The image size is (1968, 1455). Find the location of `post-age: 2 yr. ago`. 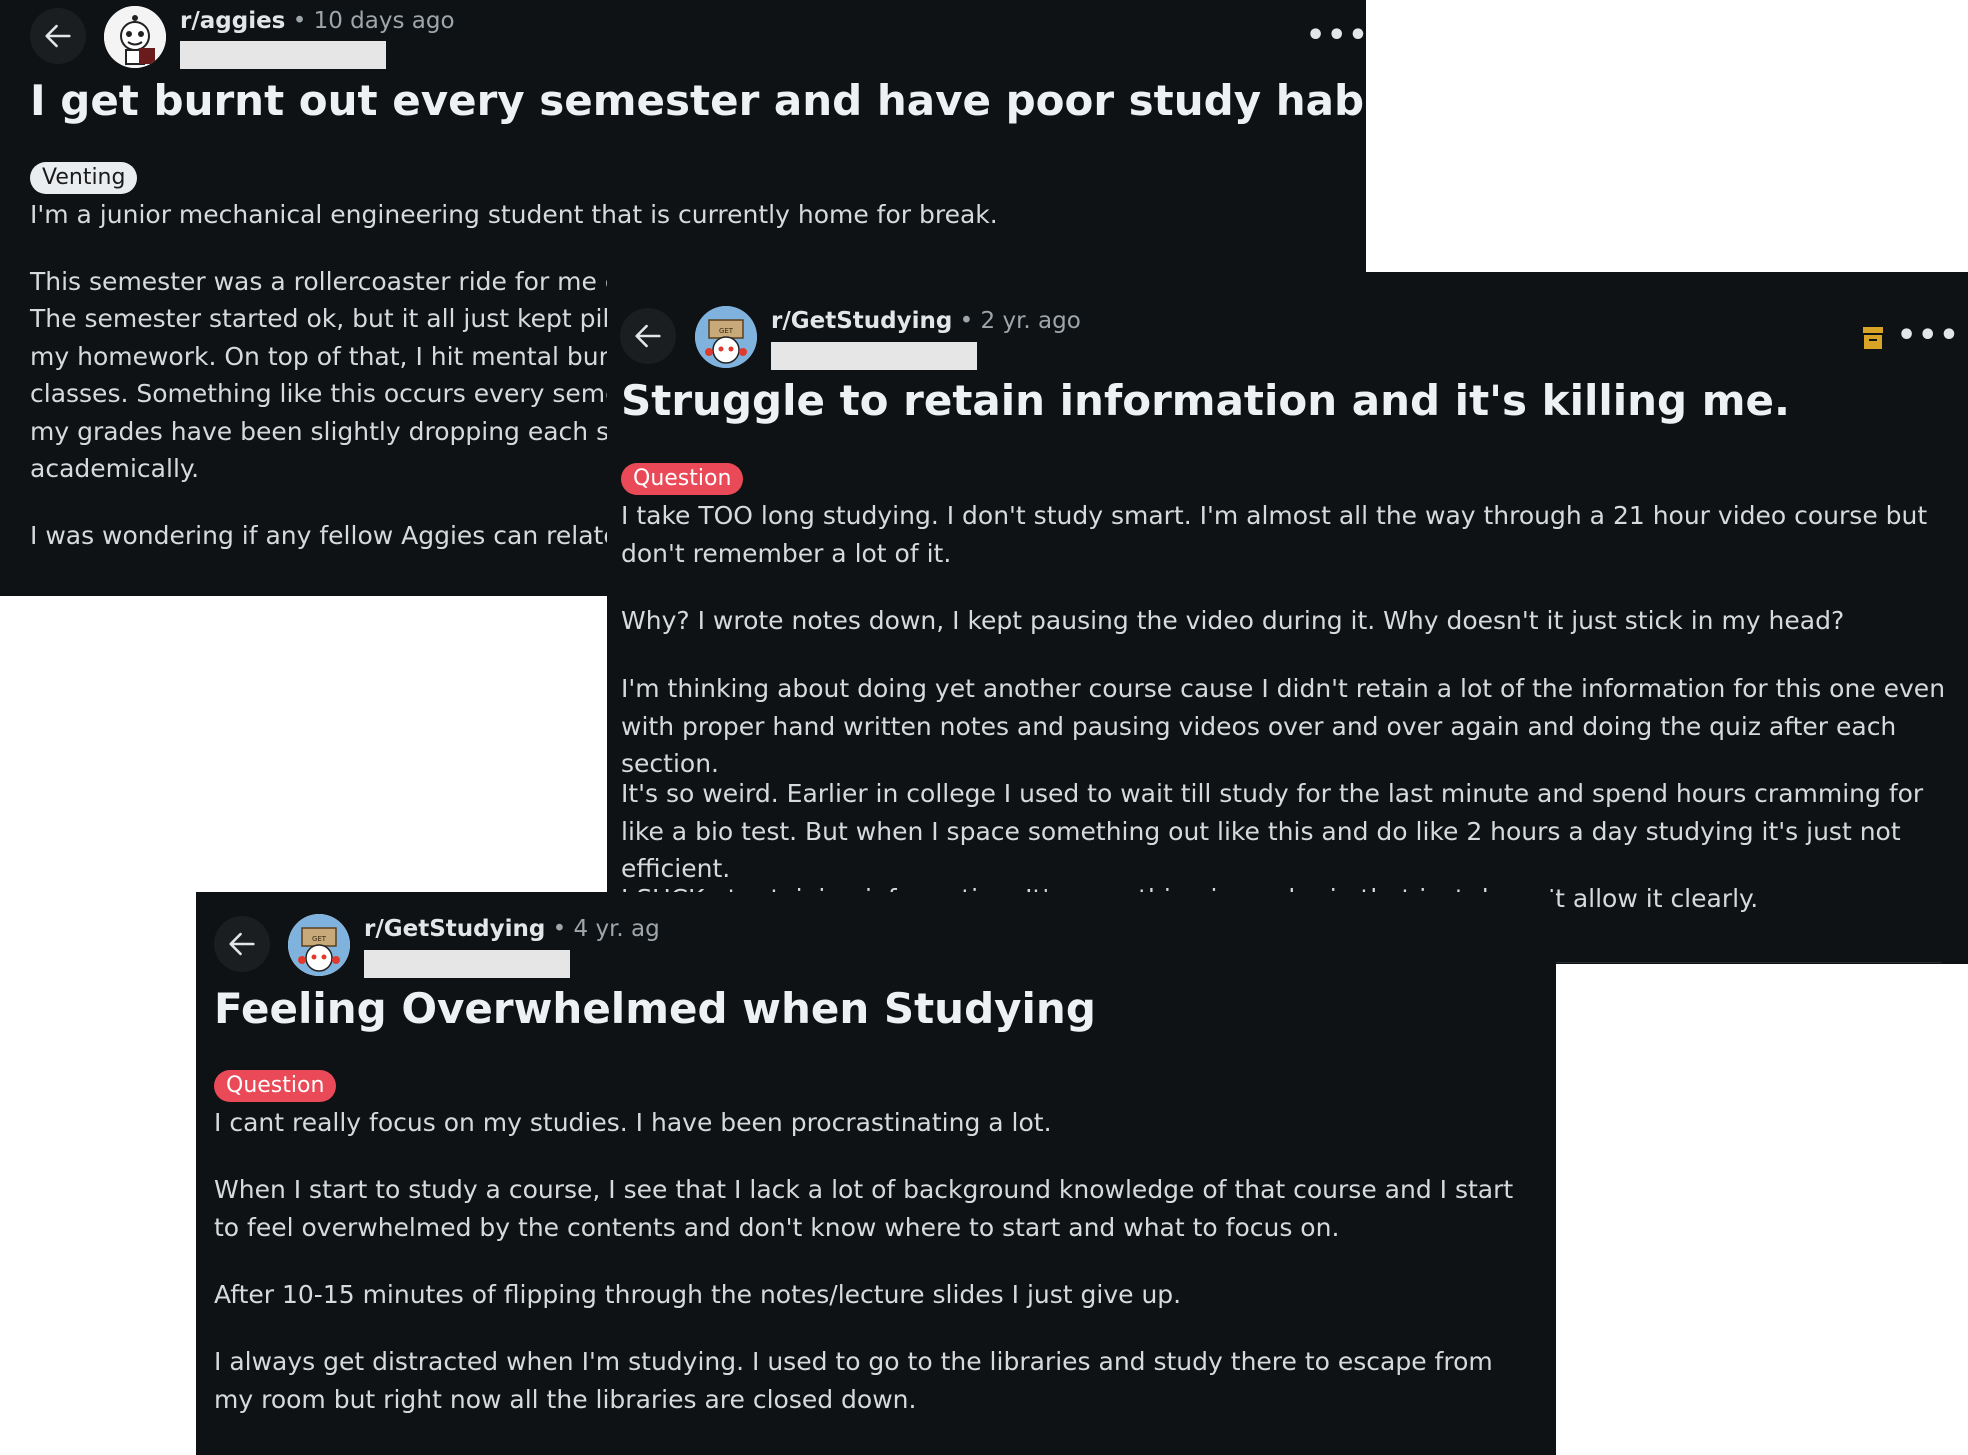

post-age: 2 yr. ago is located at coordinates (1030, 321).